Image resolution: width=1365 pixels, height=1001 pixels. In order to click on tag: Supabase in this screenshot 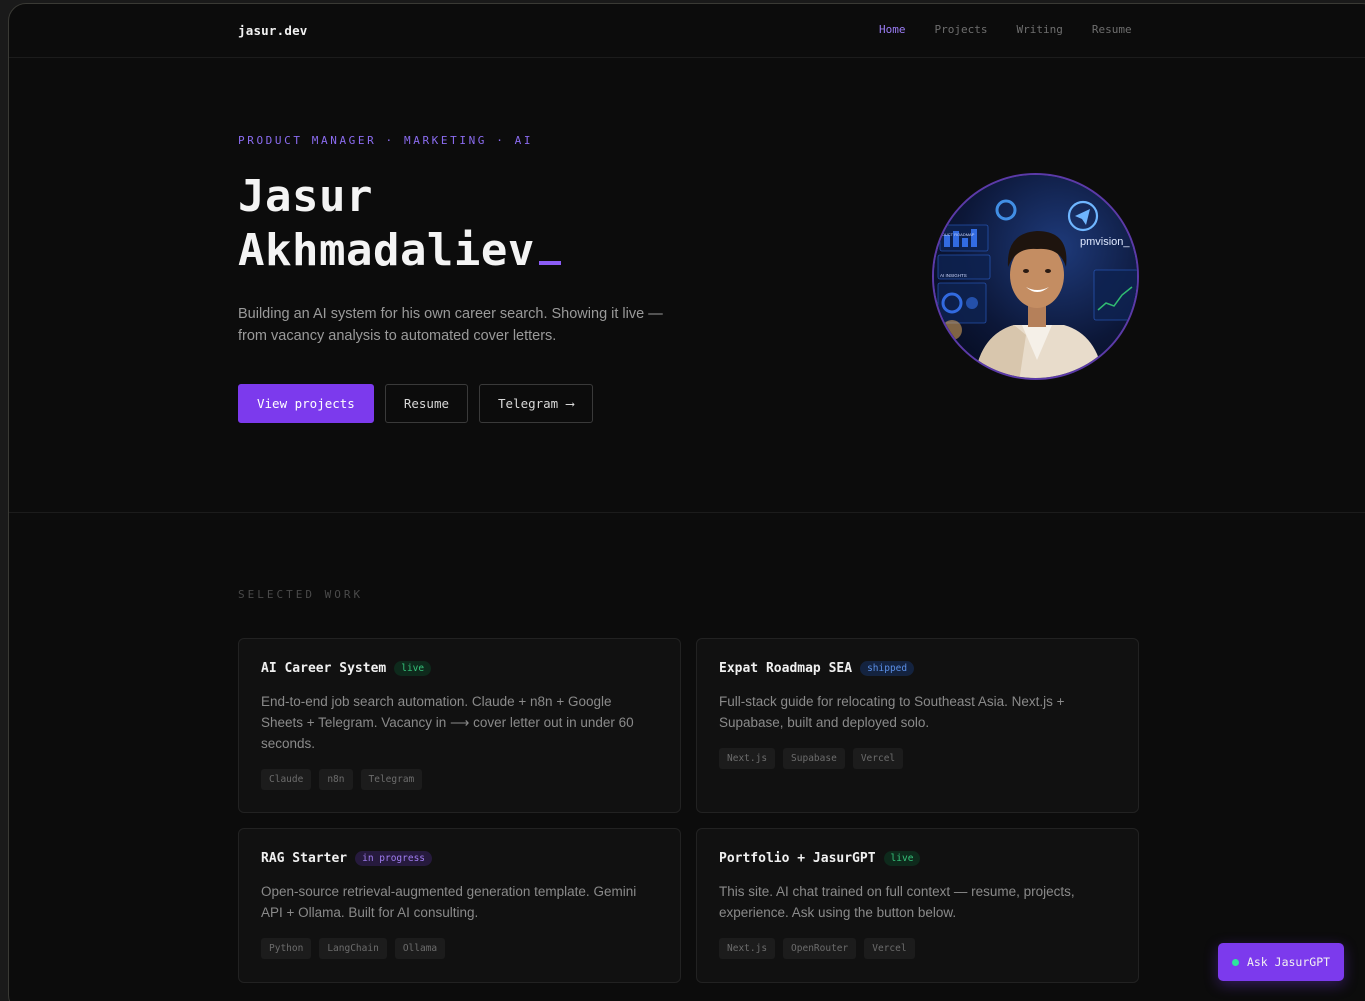, I will do `click(814, 758)`.